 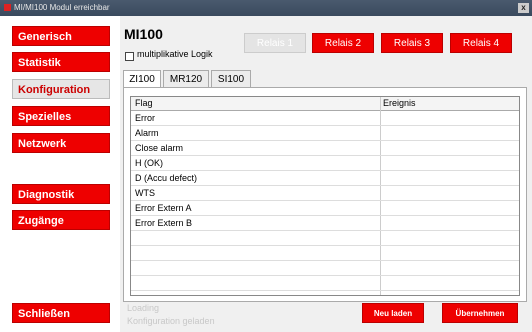 I want to click on table-row: Error, so click(x=325, y=118).